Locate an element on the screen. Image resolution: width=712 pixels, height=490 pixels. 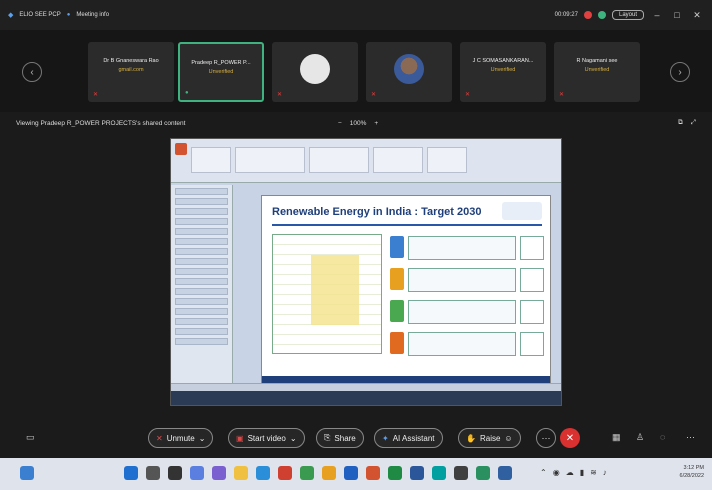
outlook-icon is located at coordinates (351, 473).